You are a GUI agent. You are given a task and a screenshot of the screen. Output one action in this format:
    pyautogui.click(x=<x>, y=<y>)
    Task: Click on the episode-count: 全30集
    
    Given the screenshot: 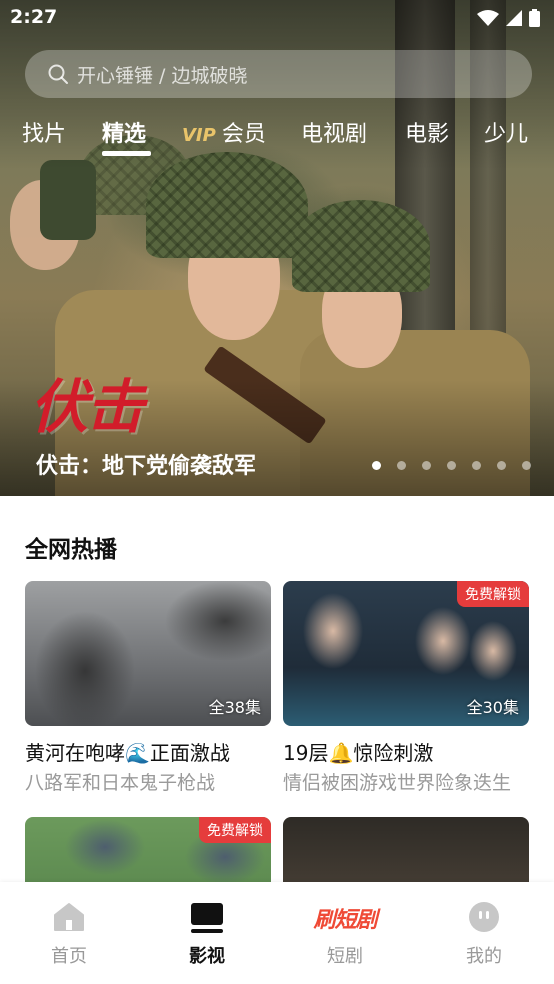 What is the action you would take?
    pyautogui.click(x=492, y=707)
    